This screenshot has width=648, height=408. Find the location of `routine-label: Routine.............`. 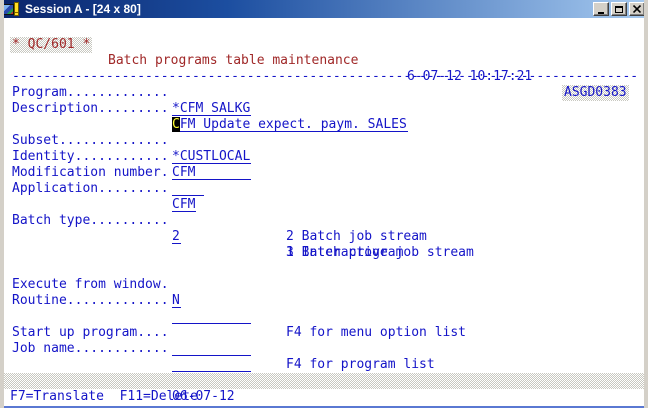

routine-label: Routine............. is located at coordinates (90, 300).